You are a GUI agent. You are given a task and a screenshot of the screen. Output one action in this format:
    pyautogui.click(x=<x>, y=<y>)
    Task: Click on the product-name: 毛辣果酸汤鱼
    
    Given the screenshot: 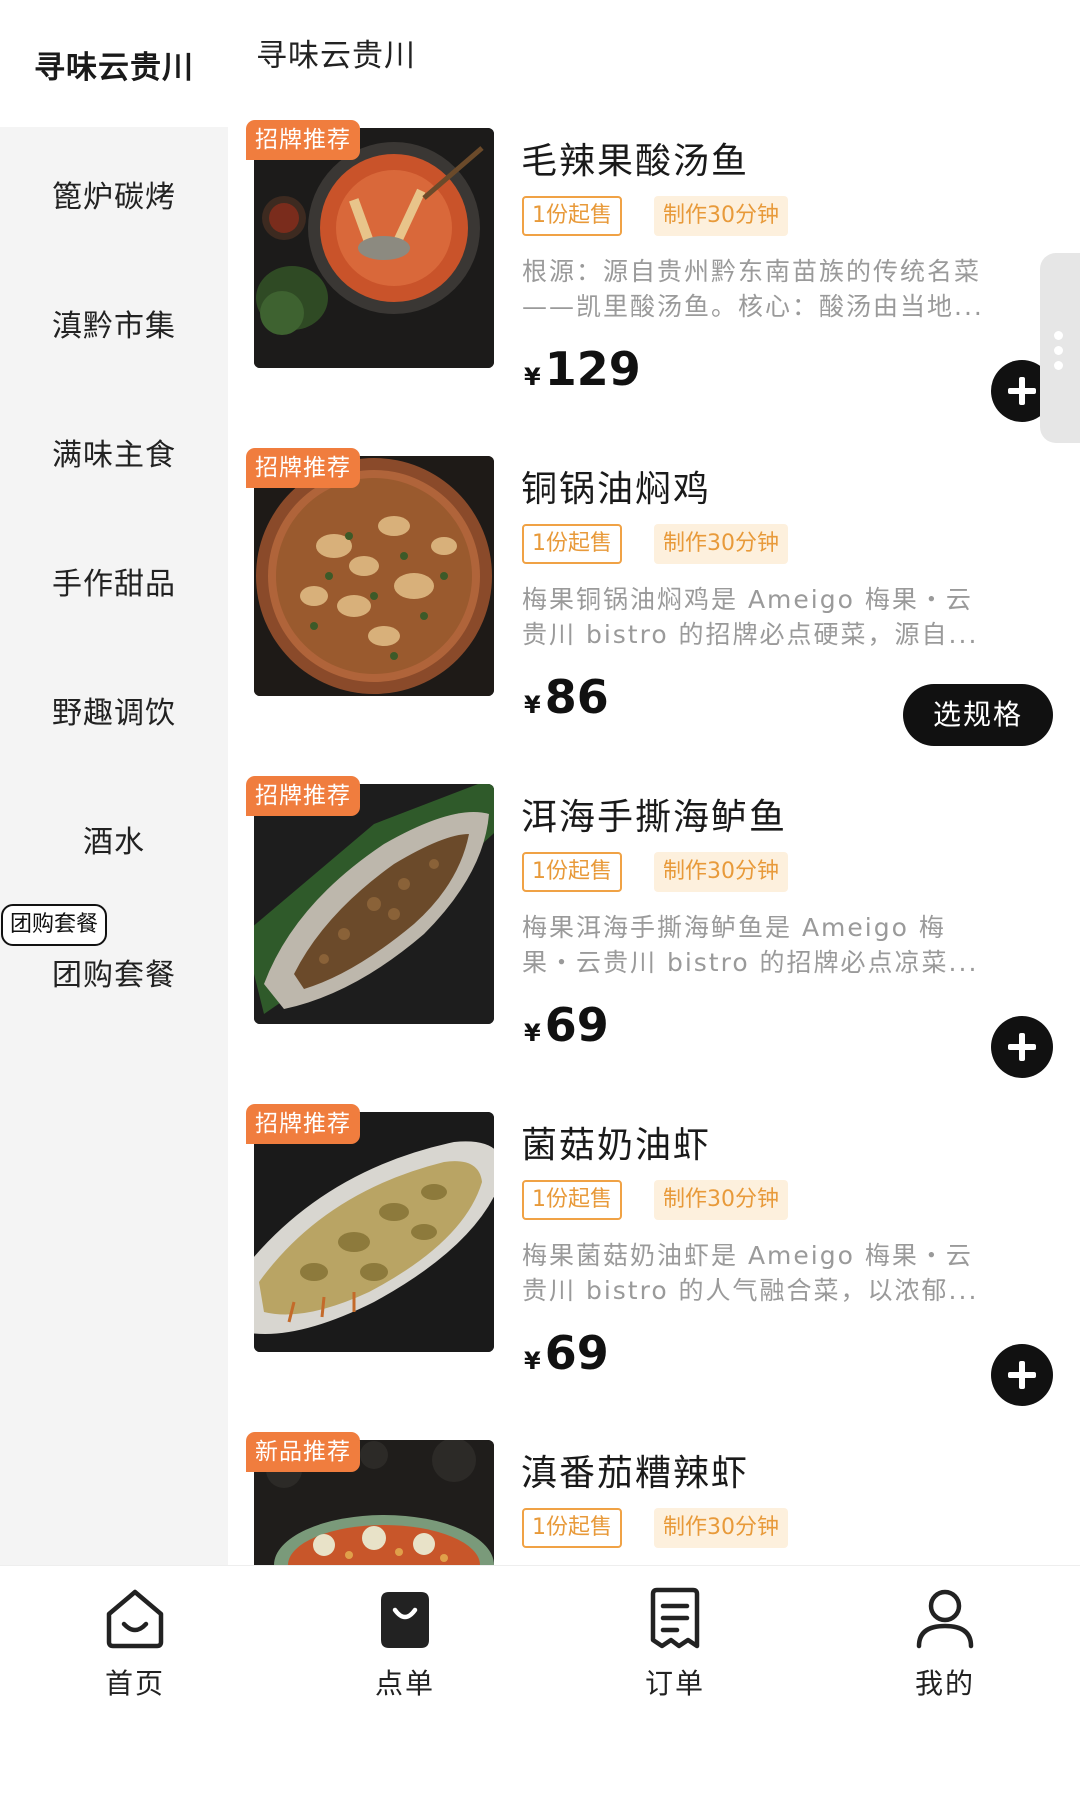 What is the action you would take?
    pyautogui.click(x=635, y=161)
    